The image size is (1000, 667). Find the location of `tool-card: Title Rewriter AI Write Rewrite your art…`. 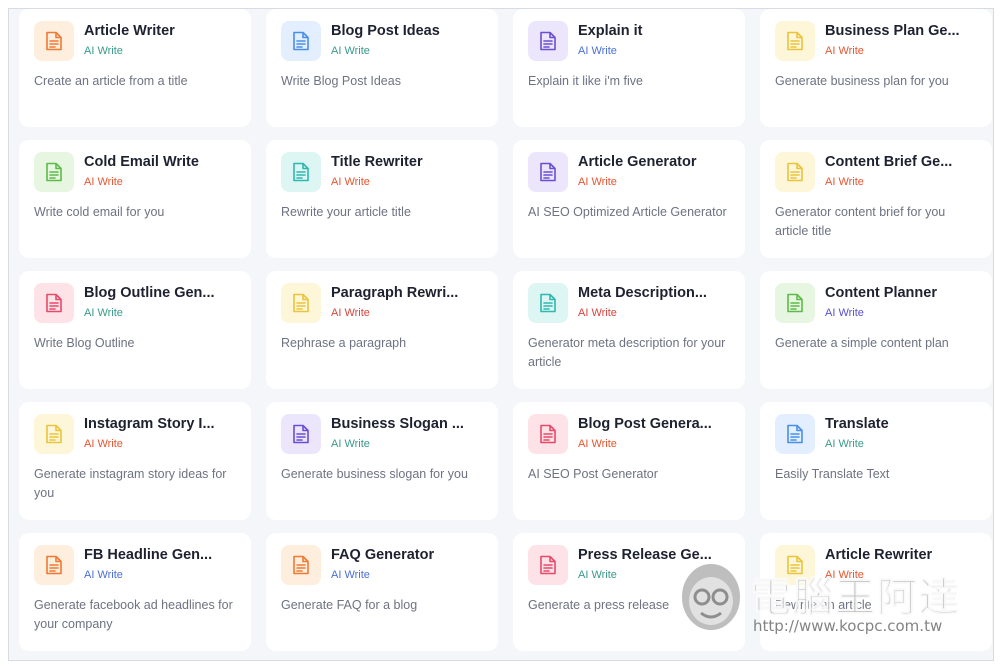

tool-card: Title Rewriter AI Write Rewrite your art… is located at coordinates (382, 199).